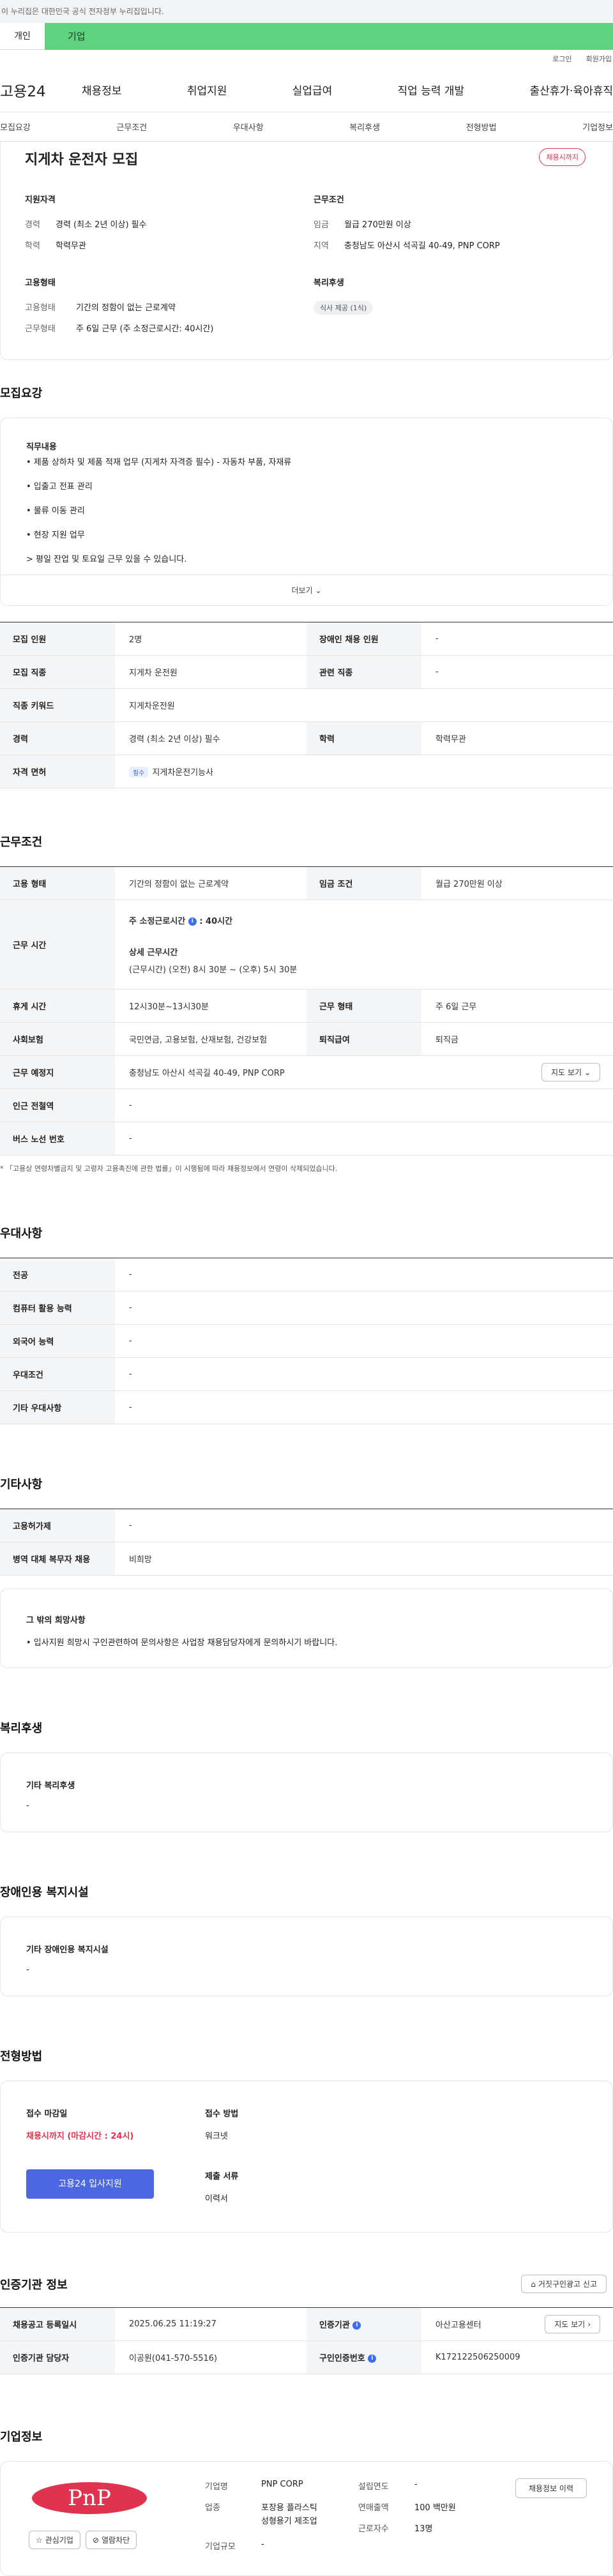 This screenshot has width=613, height=2576. I want to click on global-nav: 고용24 채용정보 취업지원 실업급여 직업 능력 개발 출산휴가·육아휴직, so click(306, 90).